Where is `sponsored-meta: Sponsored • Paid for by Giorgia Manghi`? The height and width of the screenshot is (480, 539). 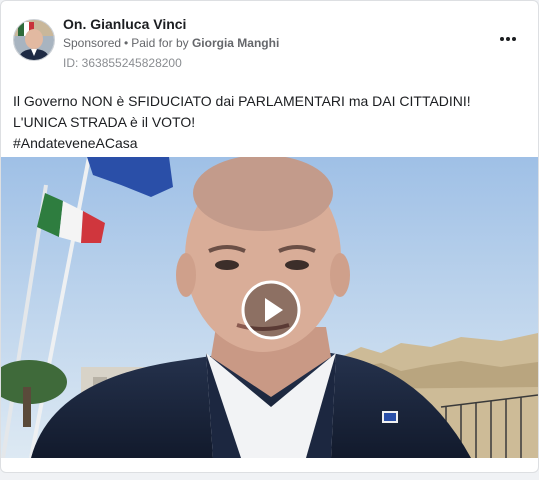
sponsored-meta: Sponsored • Paid for by Giorgia Manghi is located at coordinates (171, 43).